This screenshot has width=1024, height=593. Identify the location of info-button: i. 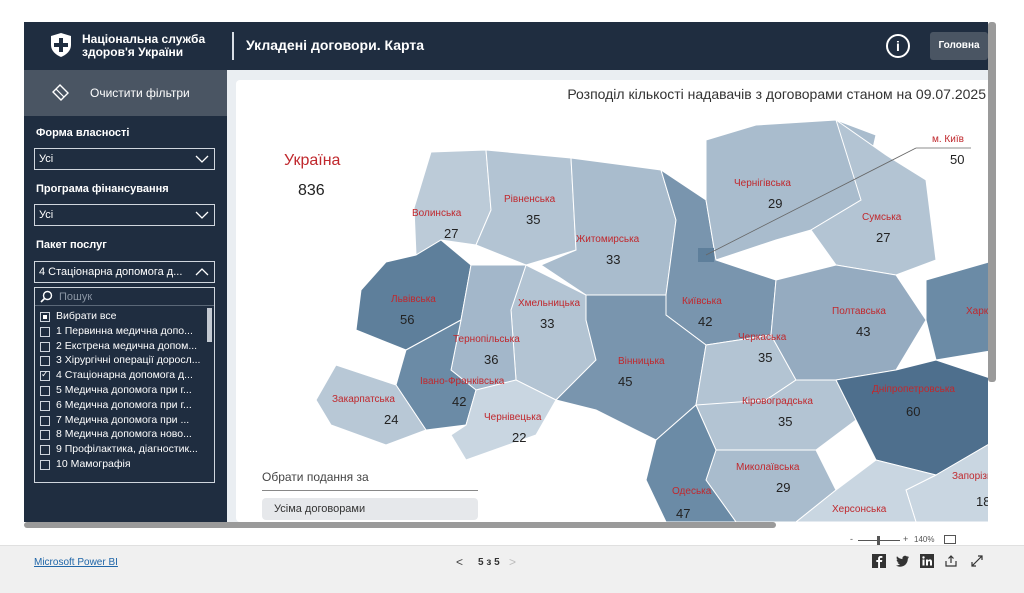
(898, 46).